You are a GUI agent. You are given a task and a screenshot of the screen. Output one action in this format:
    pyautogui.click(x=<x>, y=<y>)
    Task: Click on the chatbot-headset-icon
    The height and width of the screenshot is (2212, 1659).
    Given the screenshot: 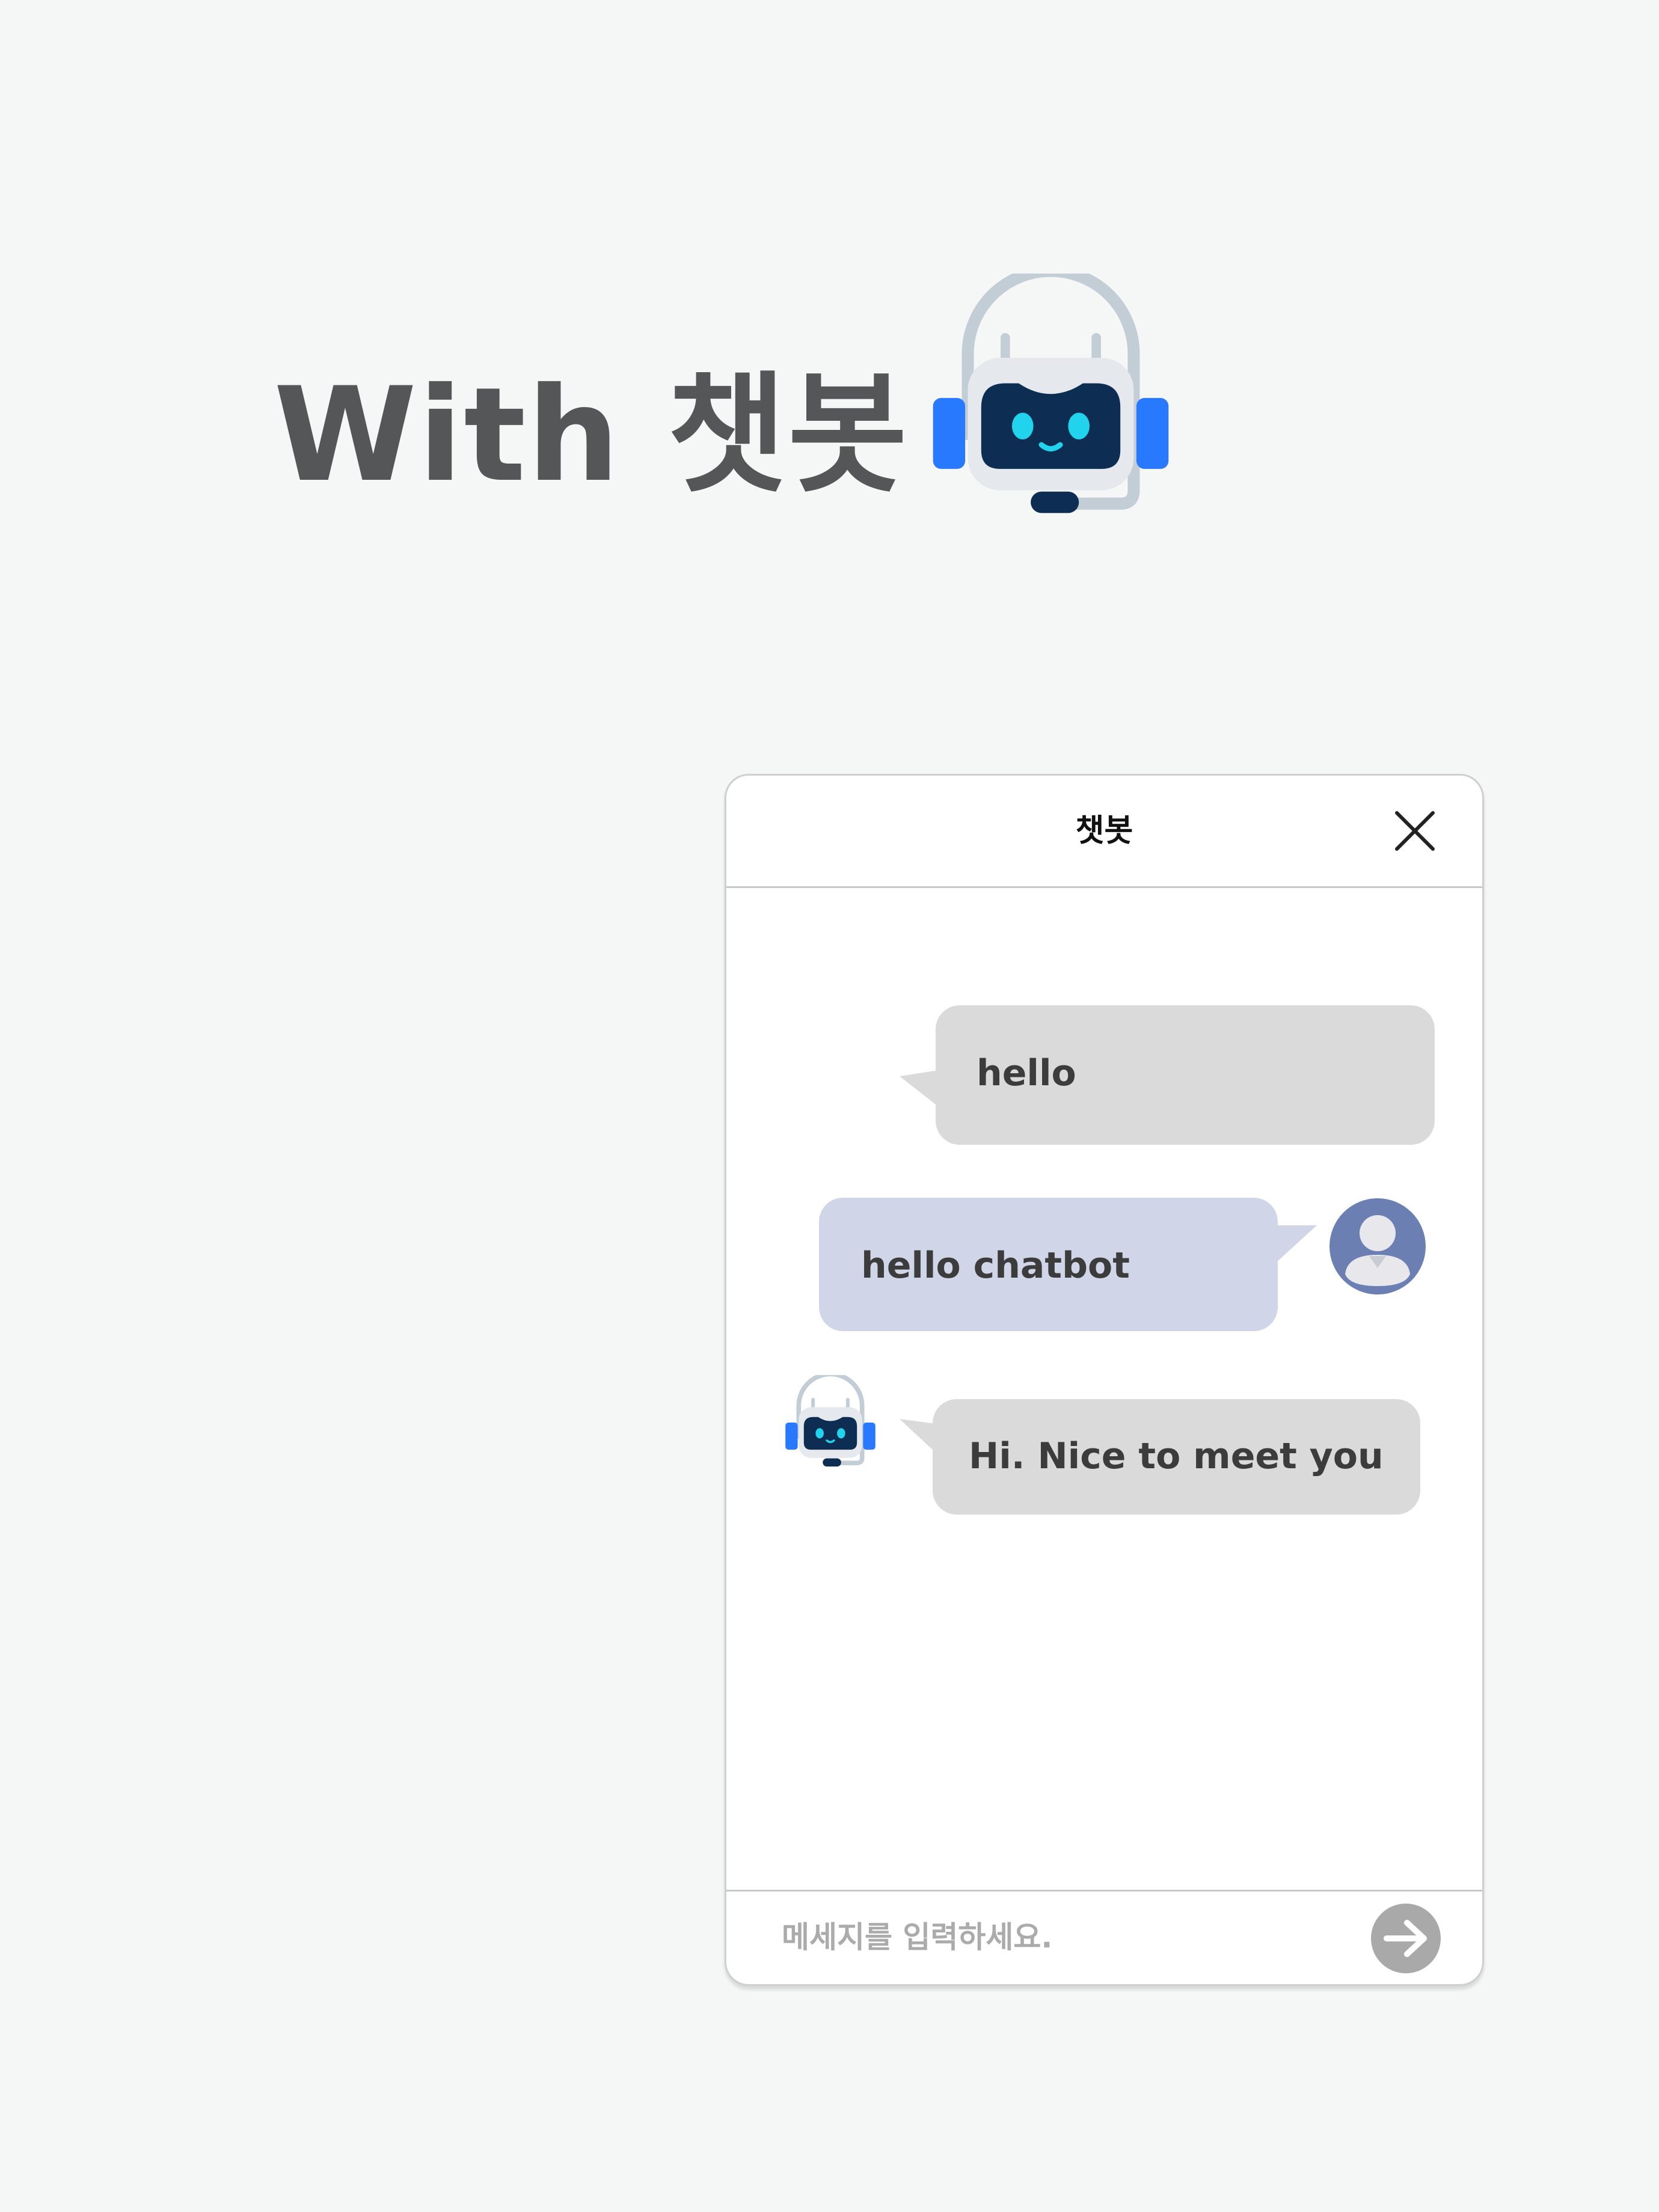 What is the action you would take?
    pyautogui.click(x=1051, y=394)
    